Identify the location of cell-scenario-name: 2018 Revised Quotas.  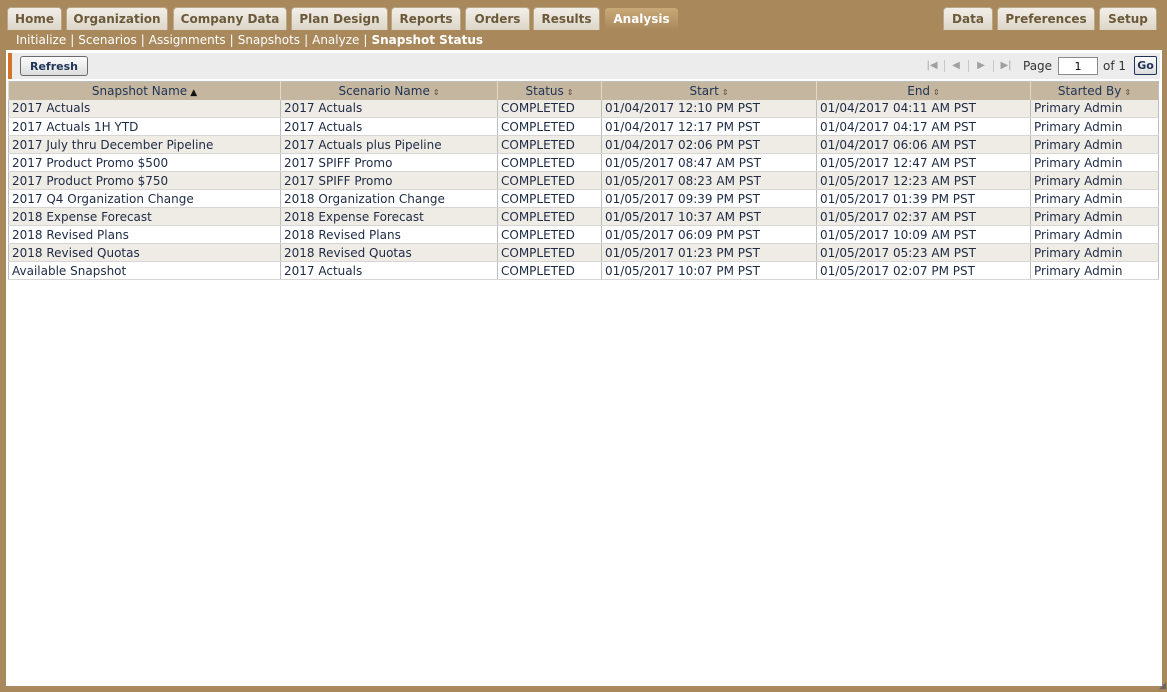
(389, 252).